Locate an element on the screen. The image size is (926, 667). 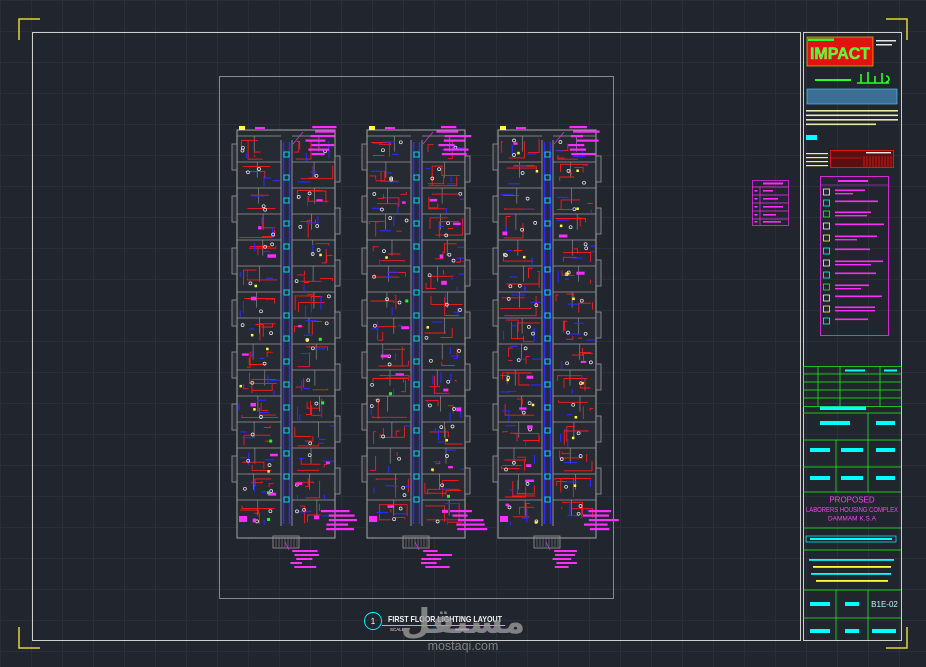
company-name-bar is located at coordinates (852, 96).